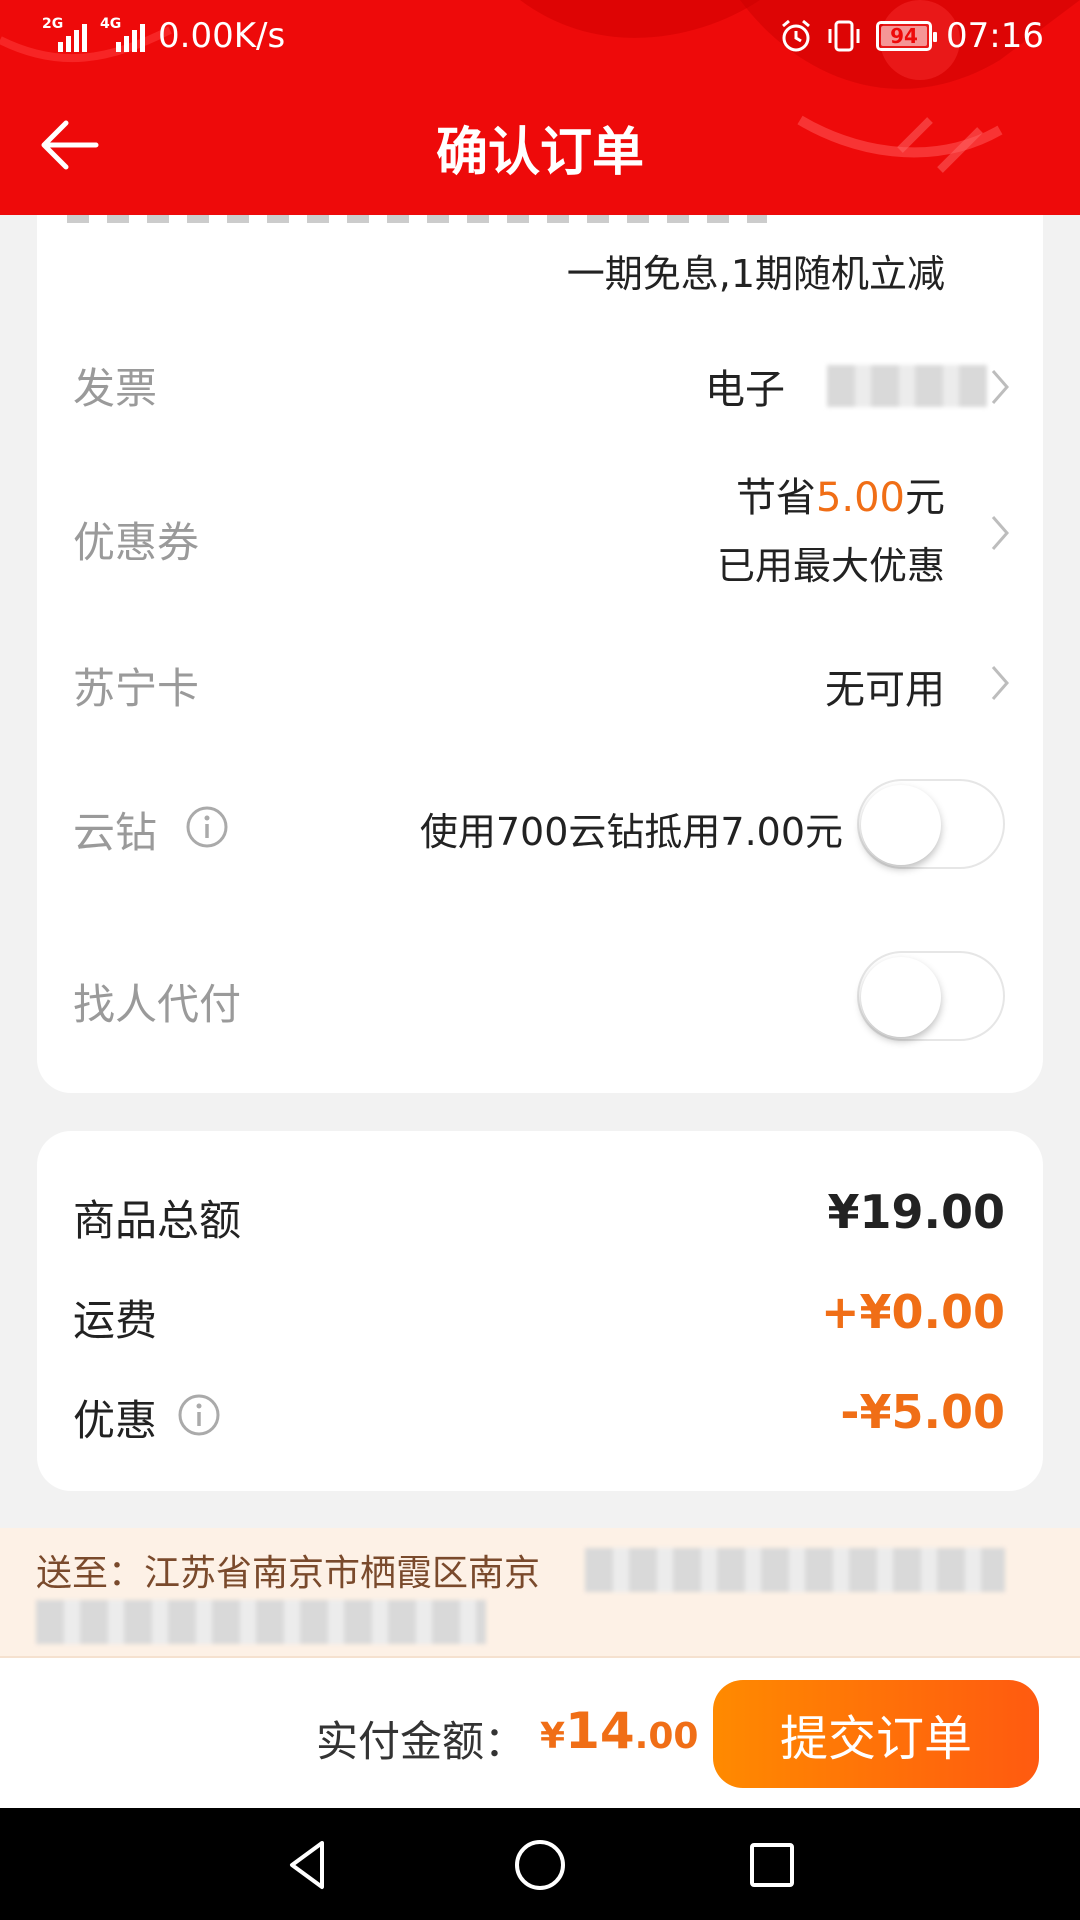 Image resolution: width=1080 pixels, height=1920 pixels. What do you see at coordinates (540, 680) in the screenshot?
I see `suning-card-row: 苏宁卡 无可用` at bounding box center [540, 680].